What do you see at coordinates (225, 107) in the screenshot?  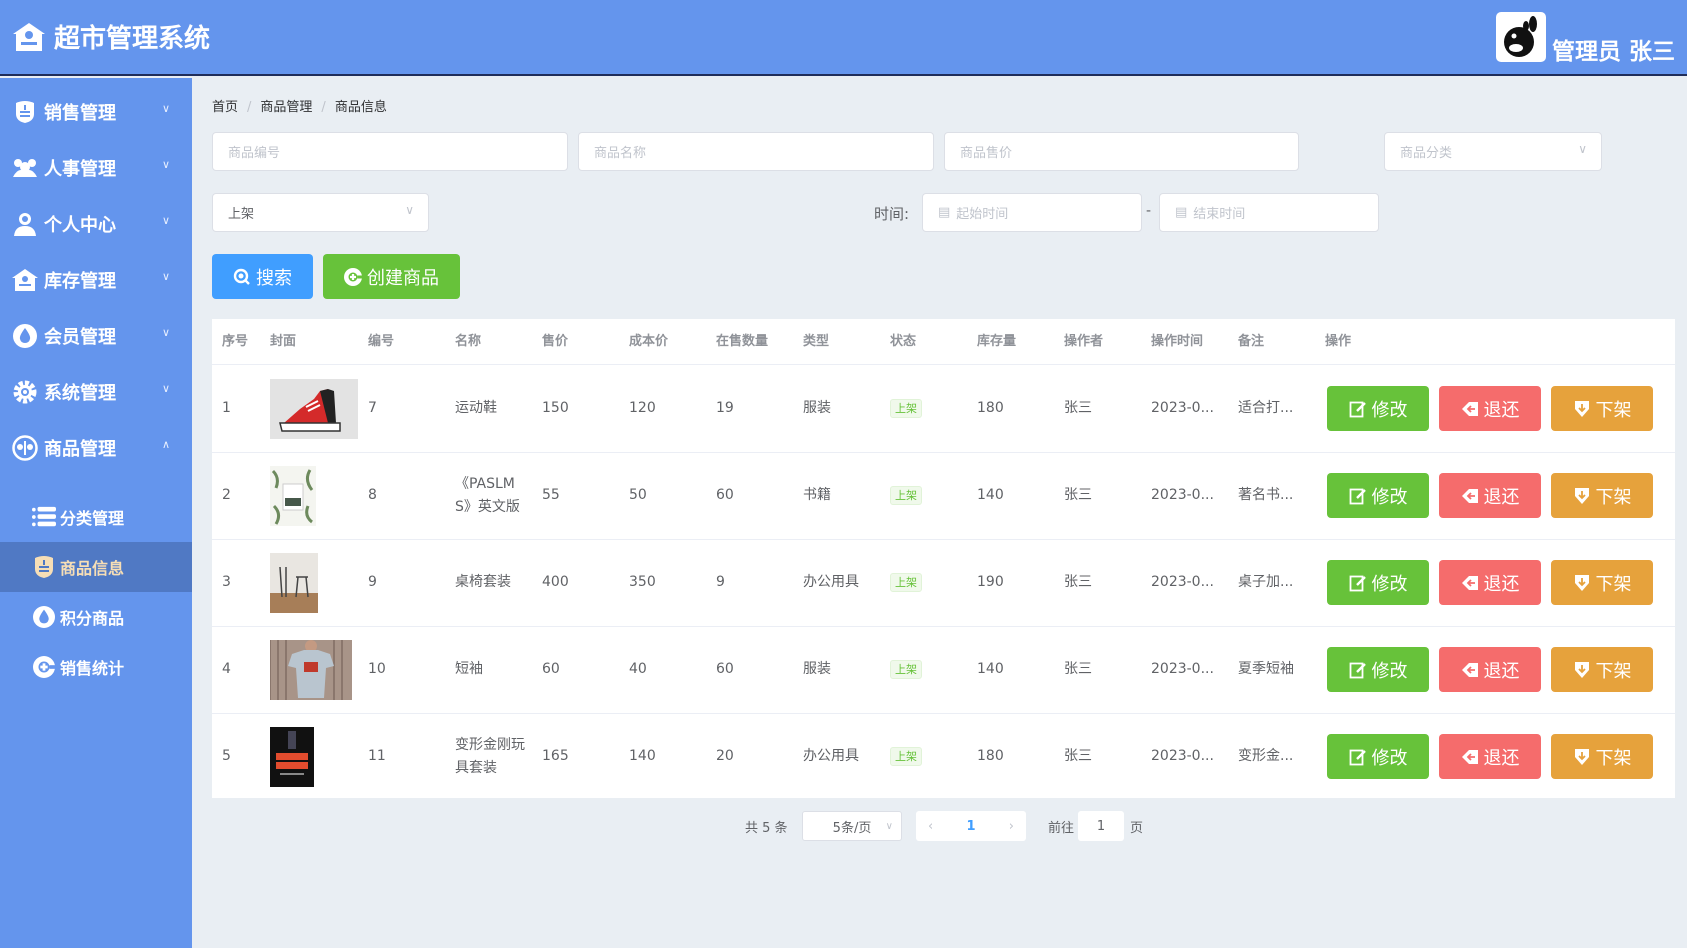 I see `breadcrumb-home: 首页` at bounding box center [225, 107].